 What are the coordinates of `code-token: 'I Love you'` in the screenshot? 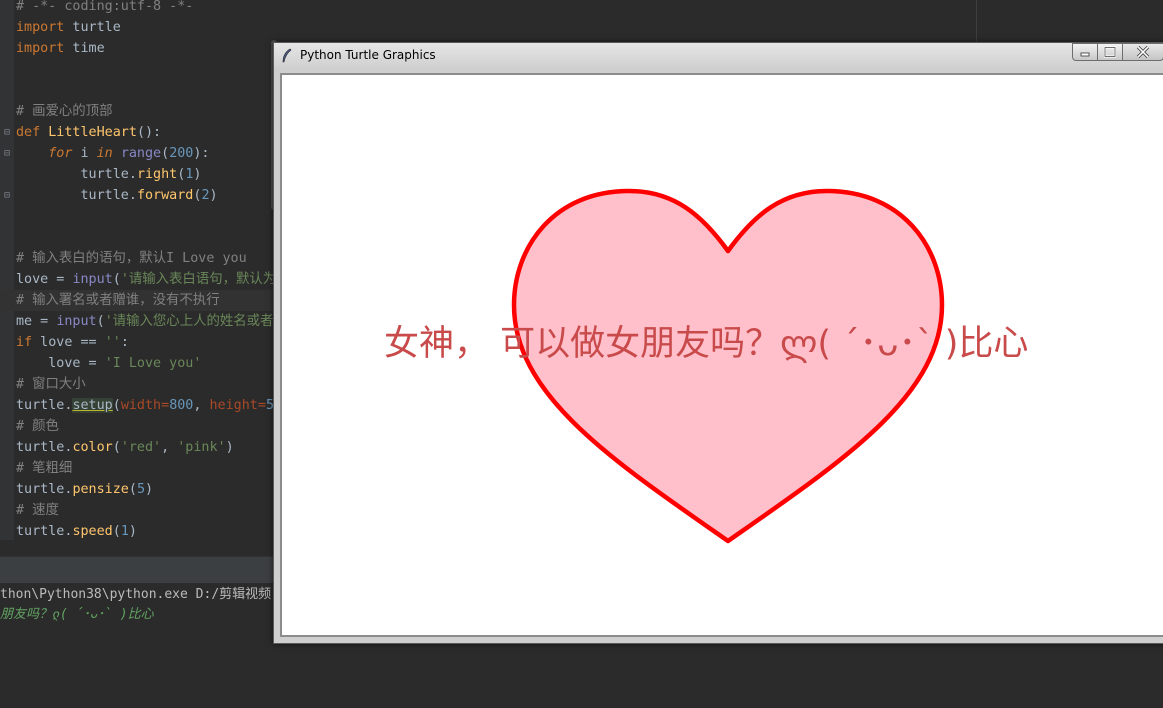 It's located at (153, 363).